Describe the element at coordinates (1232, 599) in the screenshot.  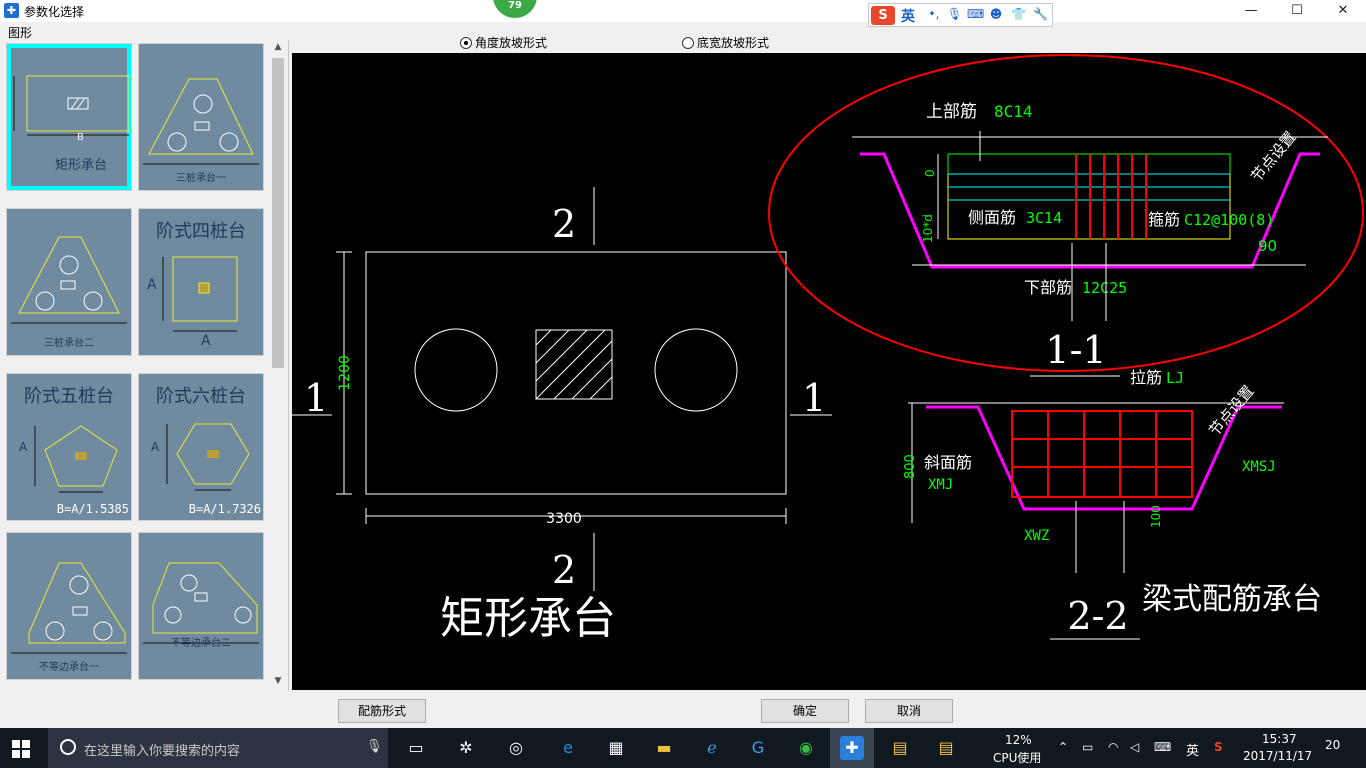
I see `beam-cap-title: 梁式配筋承台` at that location.